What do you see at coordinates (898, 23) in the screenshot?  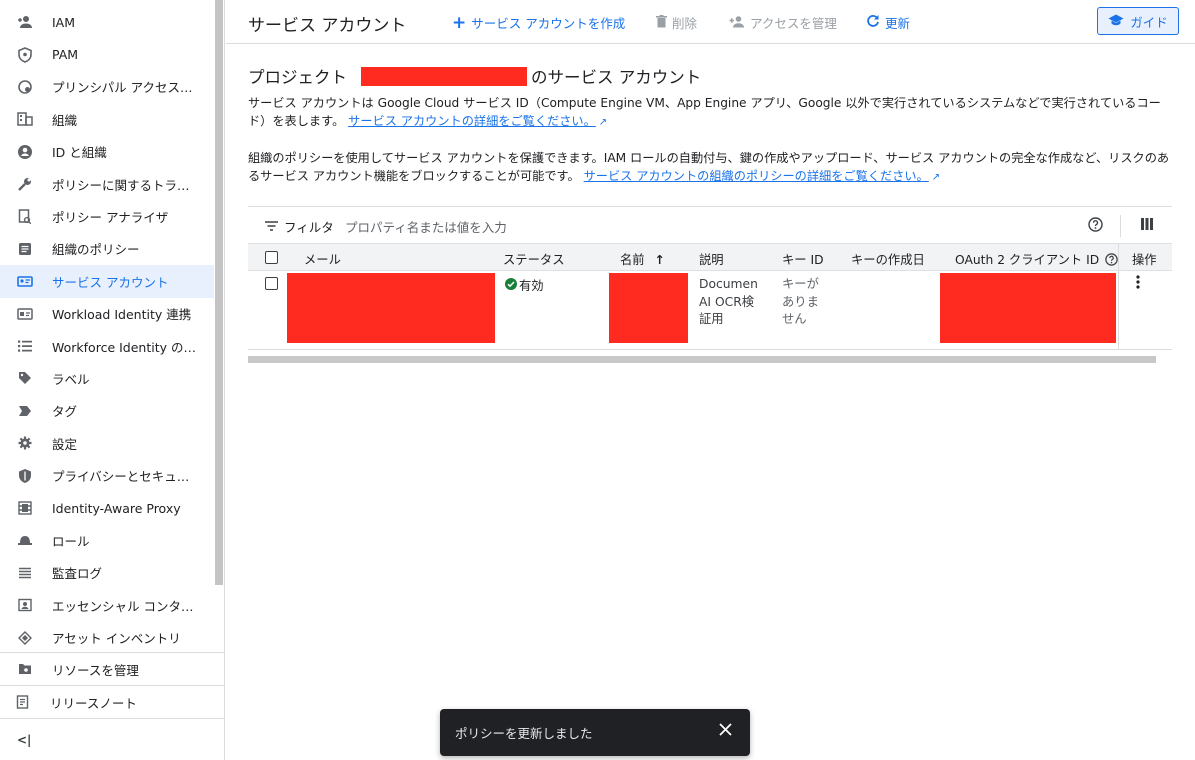 I see `refresh-label: 更新` at bounding box center [898, 23].